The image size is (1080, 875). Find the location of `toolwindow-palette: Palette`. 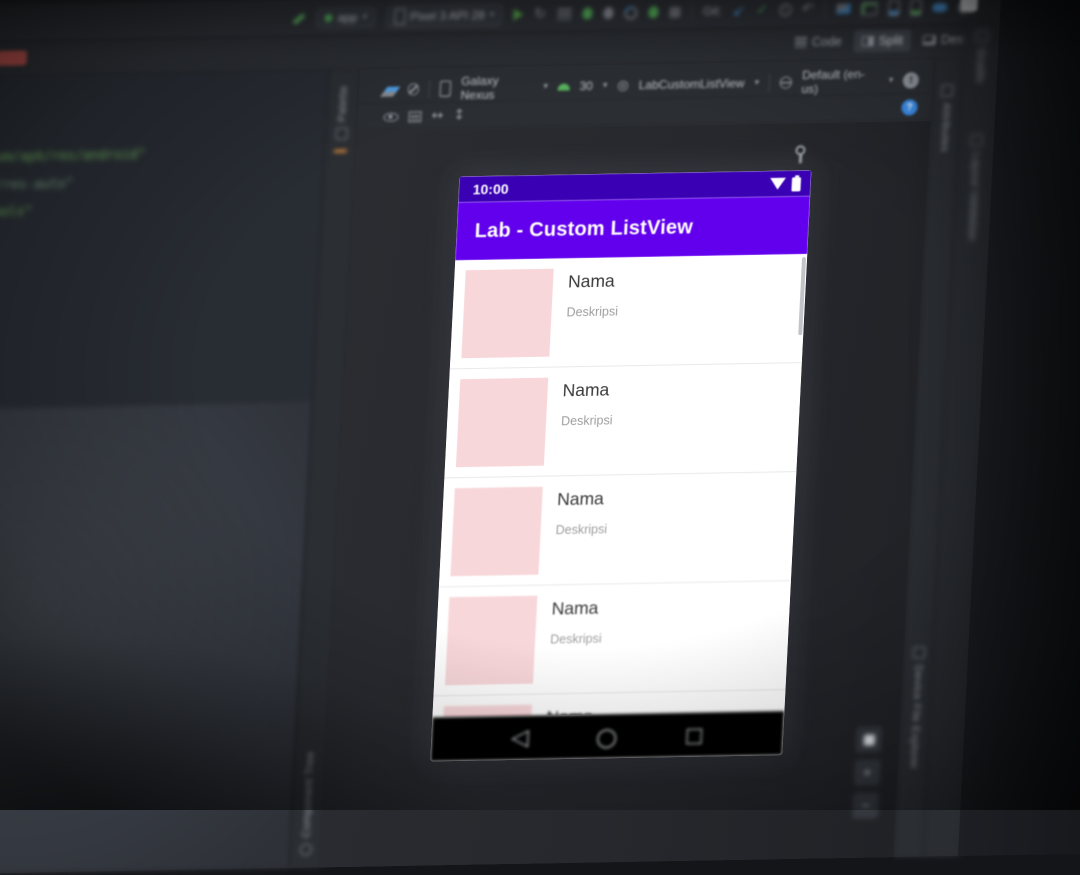

toolwindow-palette: Palette is located at coordinates (342, 113).